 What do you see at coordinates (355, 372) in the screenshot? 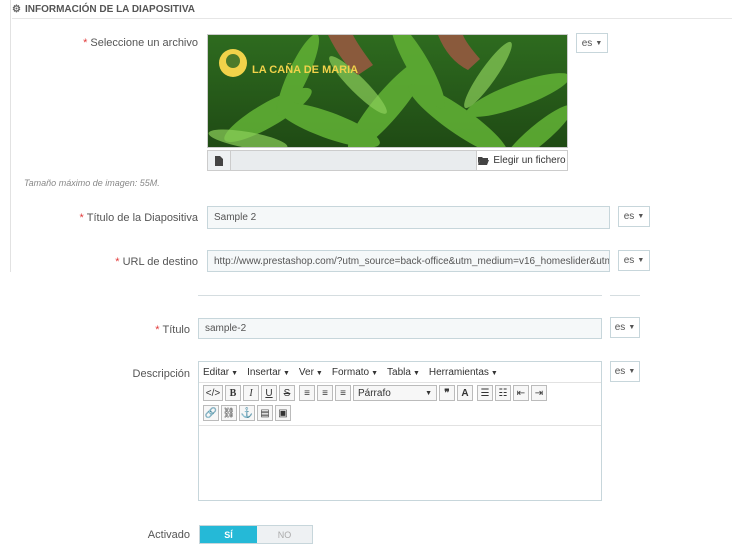
I see `menu-formato: Formato ▼` at bounding box center [355, 372].